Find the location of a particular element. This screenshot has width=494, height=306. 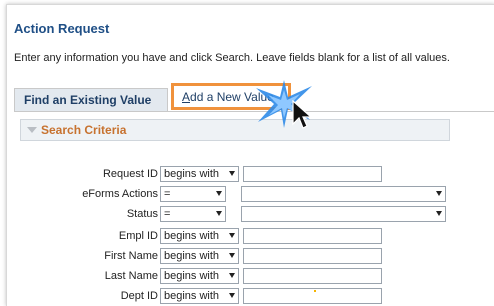

first-name-input is located at coordinates (312, 256).